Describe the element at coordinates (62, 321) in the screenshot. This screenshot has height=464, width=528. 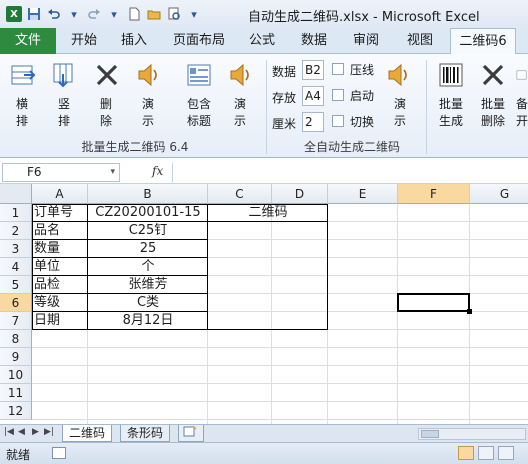
I see `cell-a7: 日期` at that location.